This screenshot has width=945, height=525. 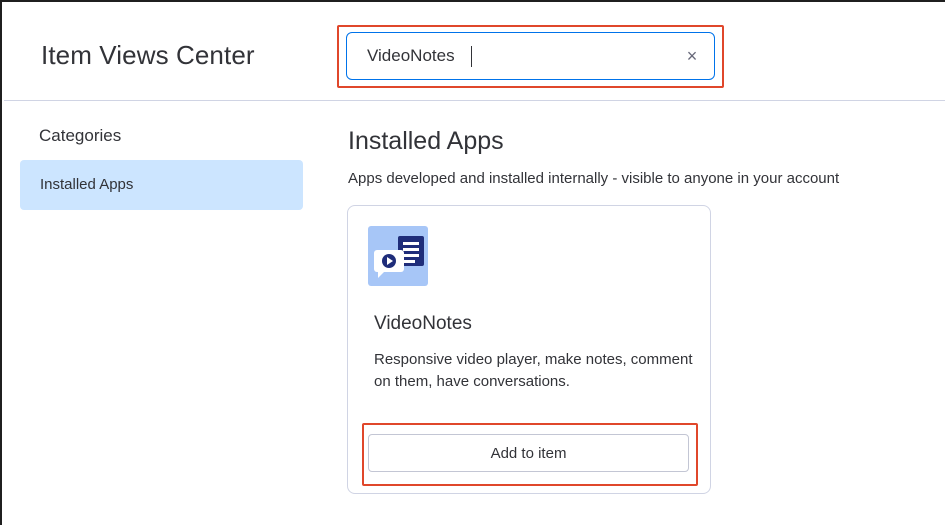 What do you see at coordinates (161, 185) in the screenshot?
I see `sidebar-item-installed-apps: Installed Apps` at bounding box center [161, 185].